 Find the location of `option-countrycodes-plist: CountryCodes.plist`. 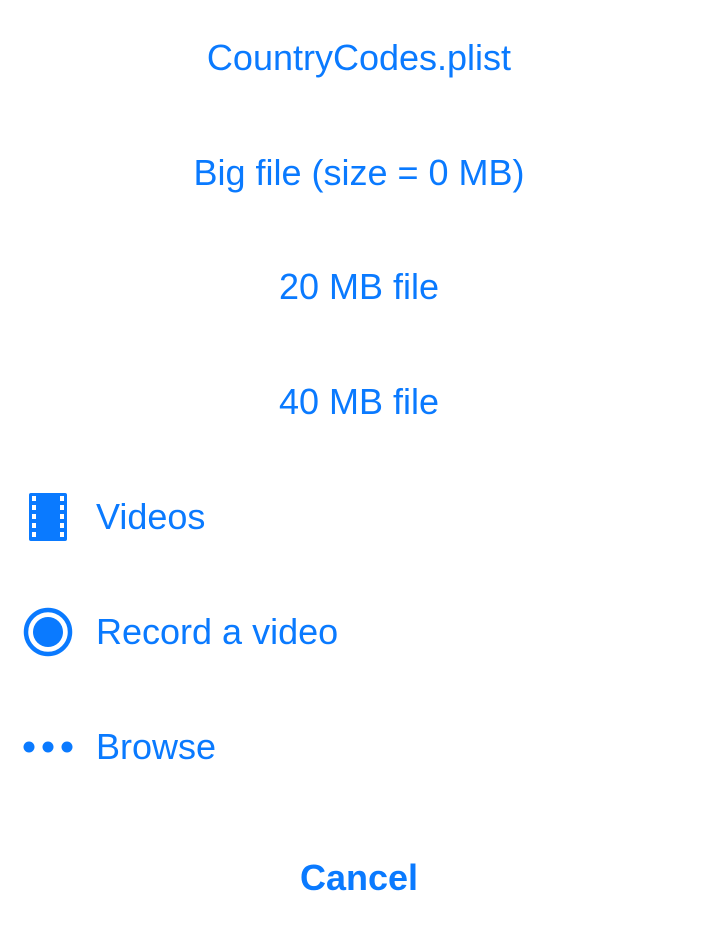

option-countrycodes-plist: CountryCodes.plist is located at coordinates (359, 58).